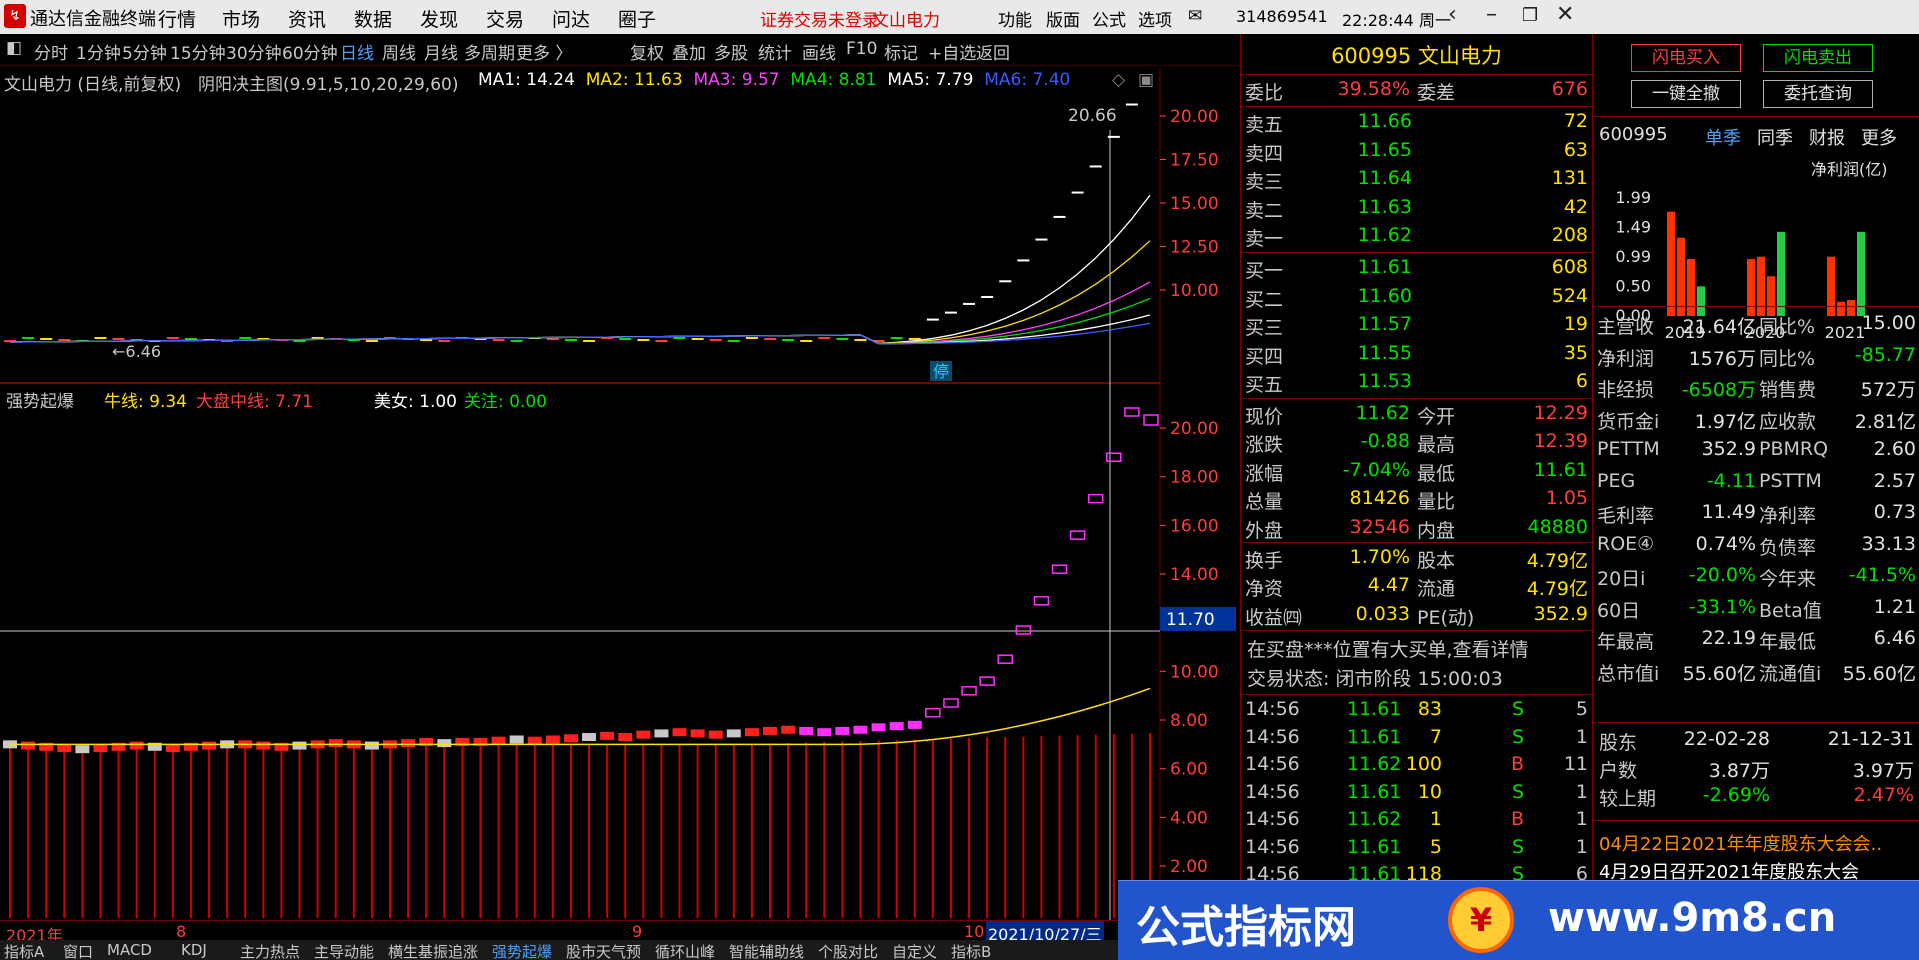 The height and width of the screenshot is (960, 1919). I want to click on mail-icon: ✉, so click(1195, 16).